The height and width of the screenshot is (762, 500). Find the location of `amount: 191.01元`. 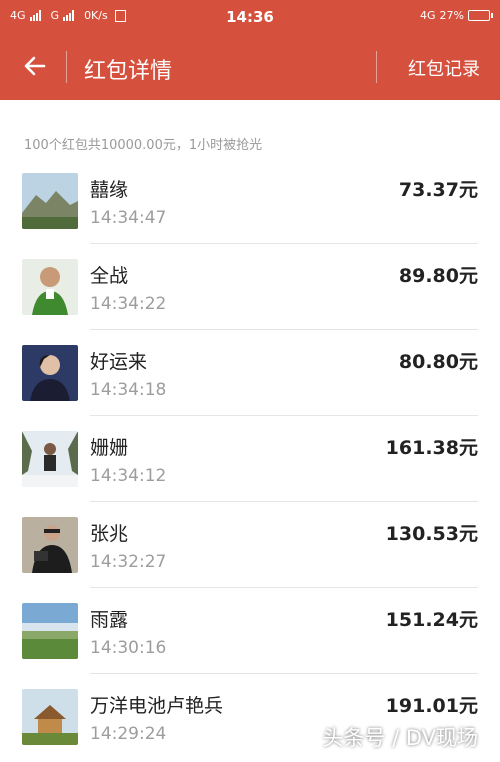

amount: 191.01元 is located at coordinates (431, 706).